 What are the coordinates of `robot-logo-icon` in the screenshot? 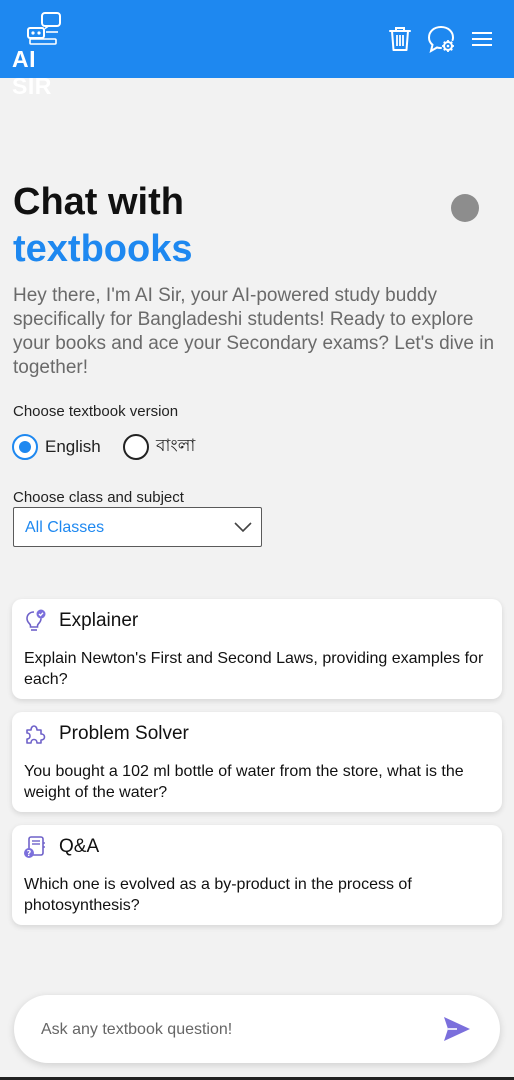 It's located at (44, 28).